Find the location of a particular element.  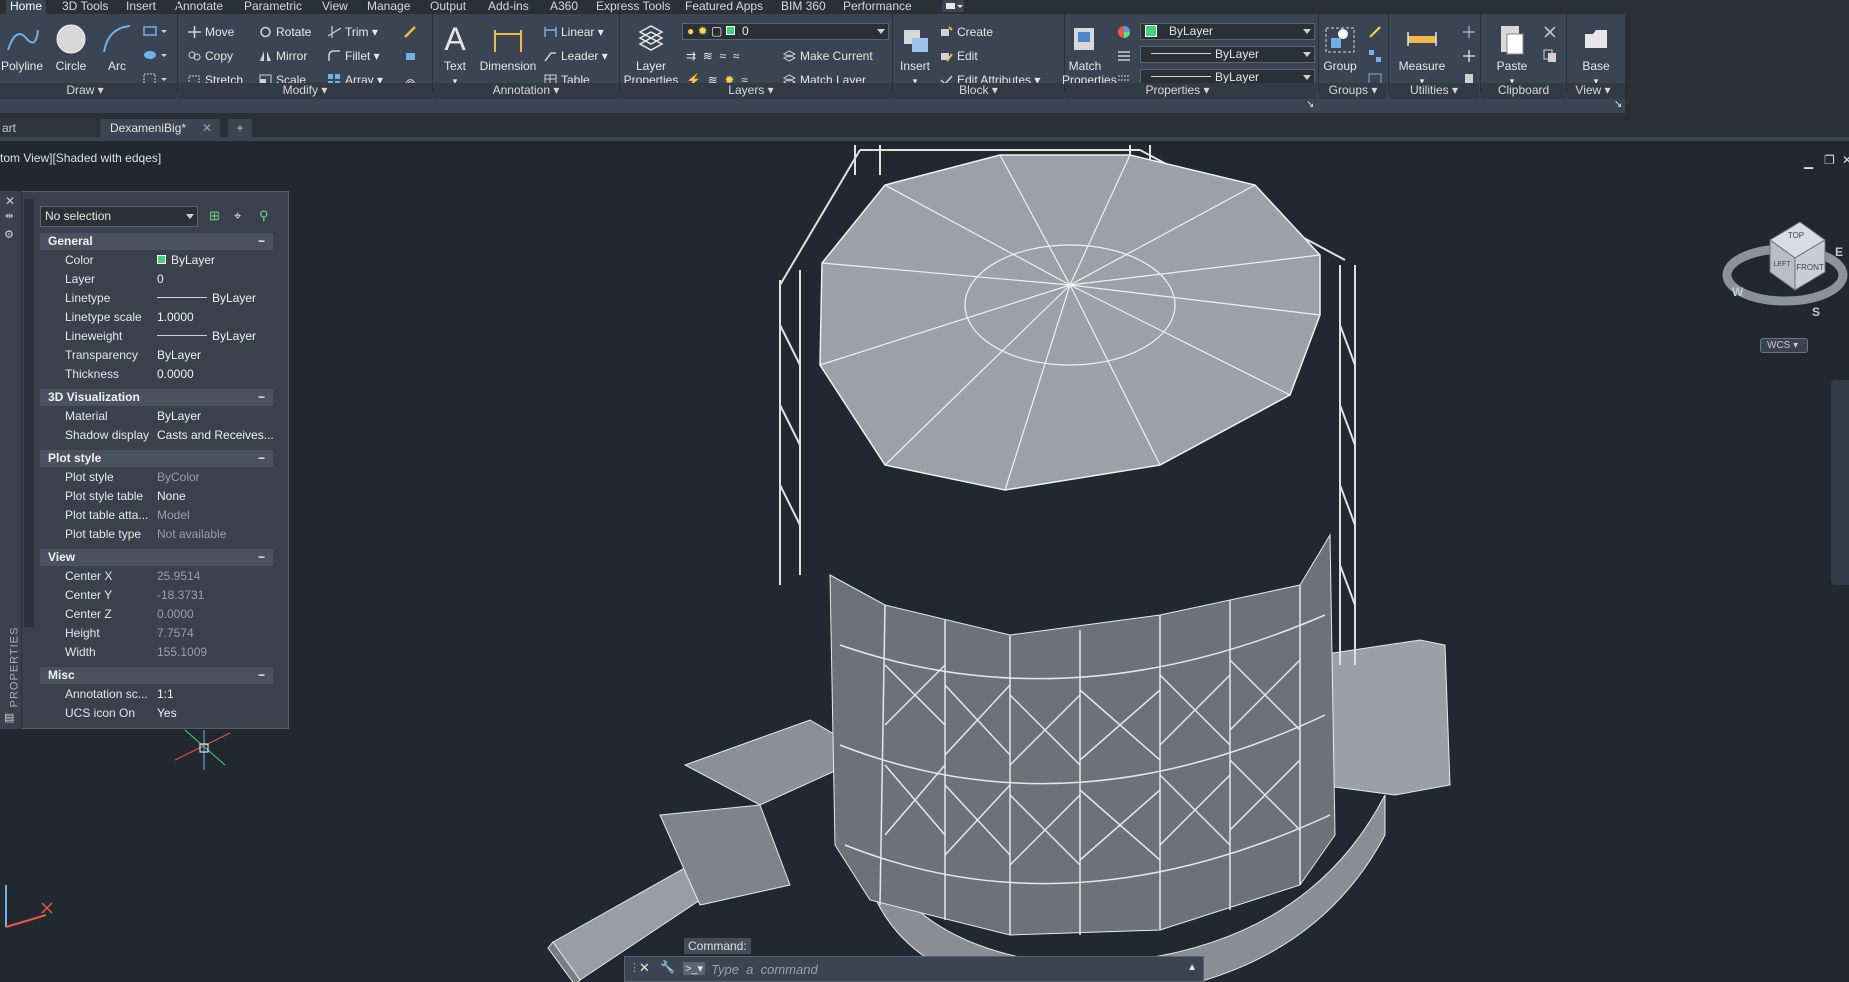

leader-button: Leader ▾ is located at coordinates (576, 56).